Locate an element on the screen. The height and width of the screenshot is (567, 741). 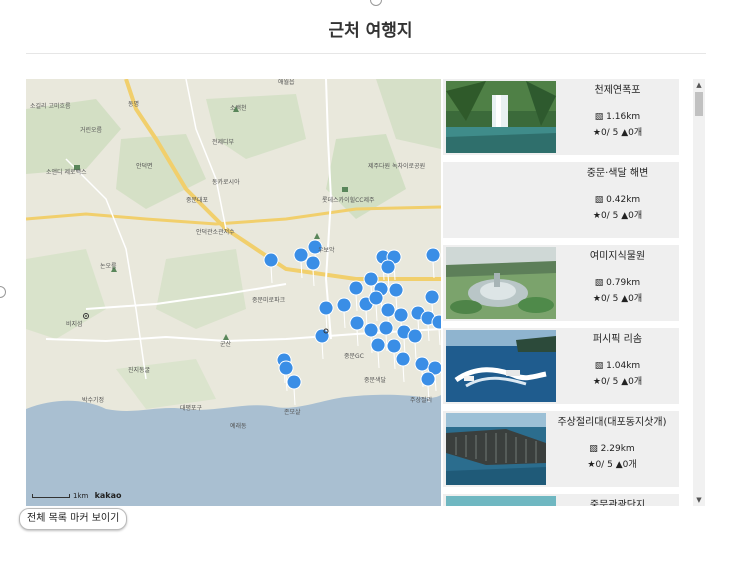
map-label: 논오름 is located at coordinates (108, 266).